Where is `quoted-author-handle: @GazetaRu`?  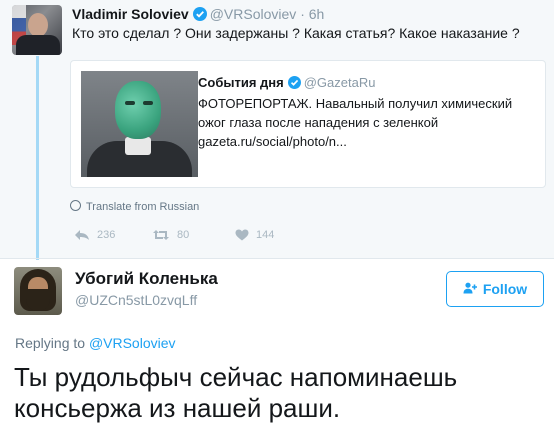 quoted-author-handle: @GazetaRu is located at coordinates (340, 82).